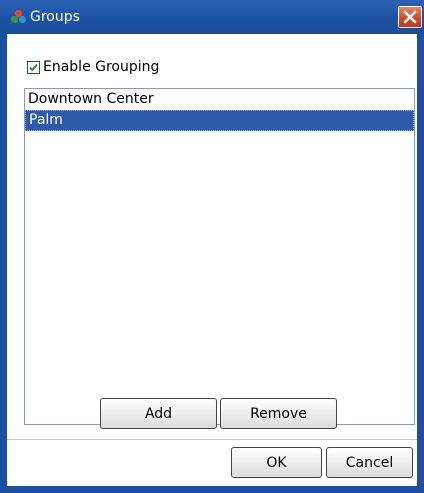  Describe the element at coordinates (276, 462) in the screenshot. I see `ok-button: OK` at that location.